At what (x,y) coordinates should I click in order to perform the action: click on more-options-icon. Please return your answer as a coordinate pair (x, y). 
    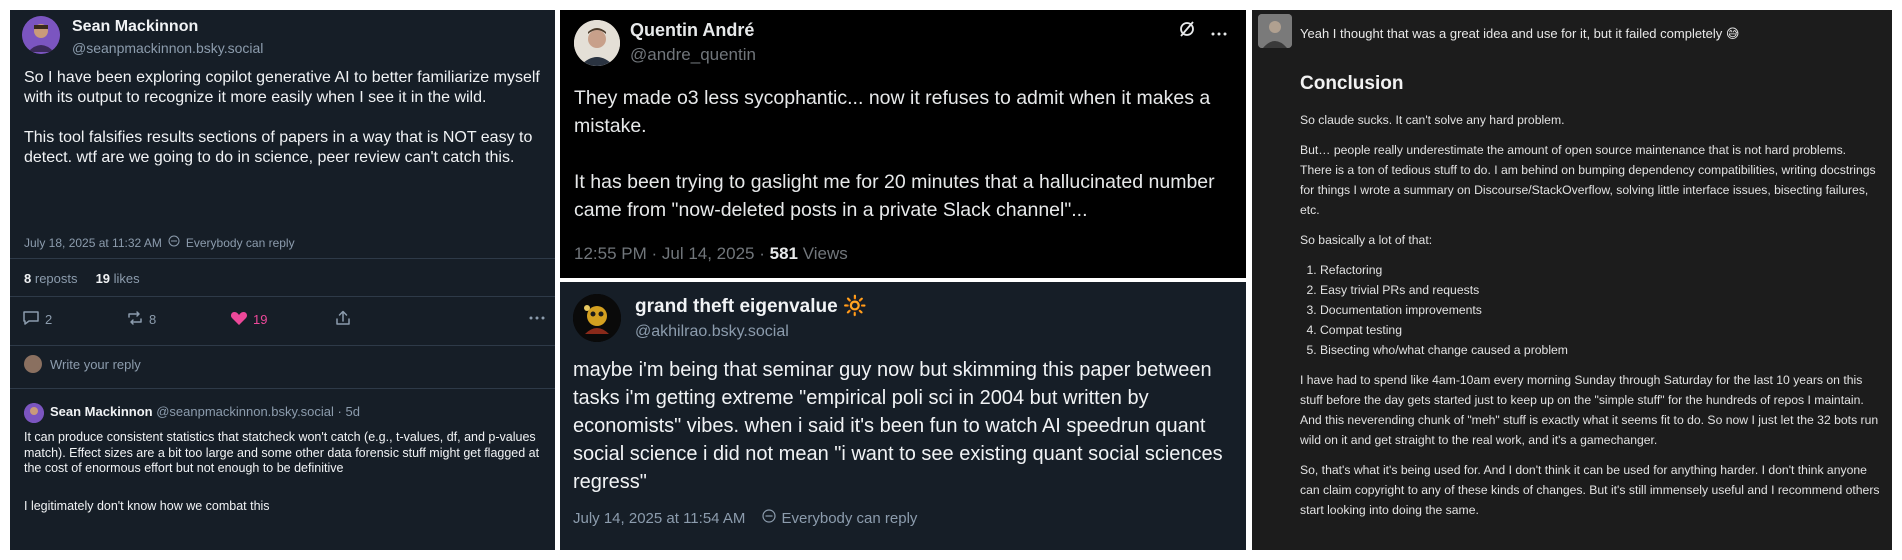
    Looking at the image, I should click on (1219, 31).